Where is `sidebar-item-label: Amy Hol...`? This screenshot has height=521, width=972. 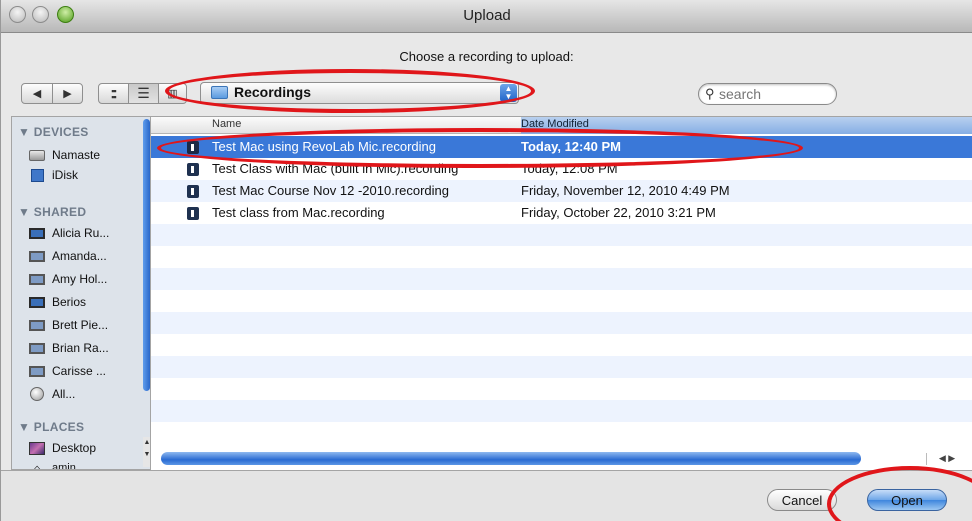 sidebar-item-label: Amy Hol... is located at coordinates (80, 279).